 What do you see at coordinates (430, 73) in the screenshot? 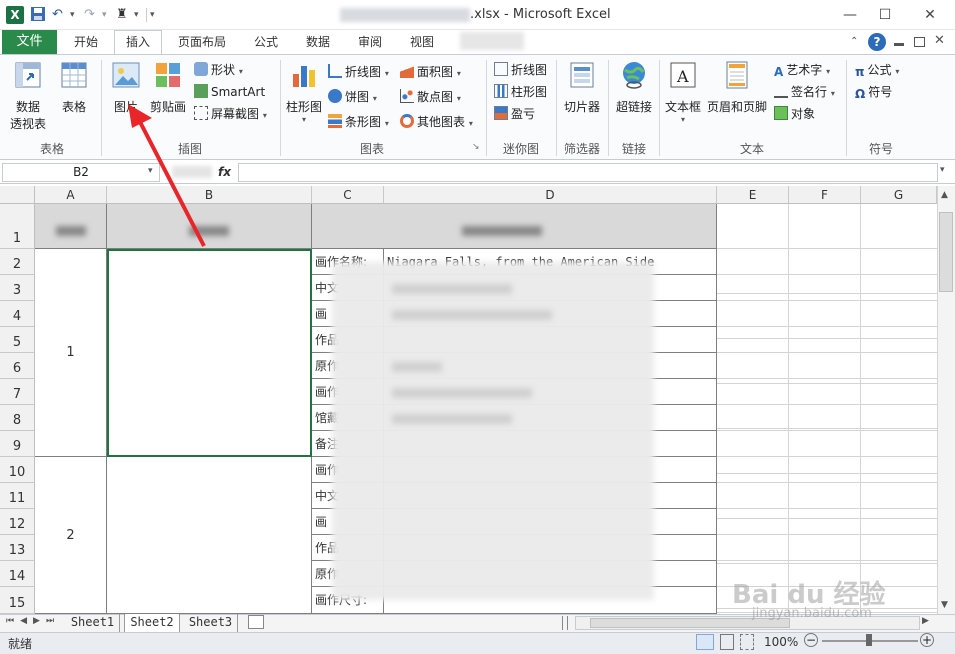
I see `area-chart-button: 面积图 ▾` at bounding box center [430, 73].